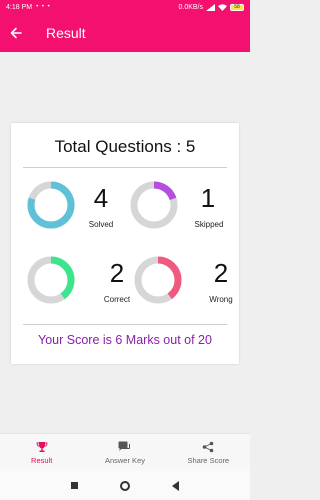 Image resolution: width=320 pixels, height=500 pixels. What do you see at coordinates (237, 7) in the screenshot?
I see `battery-icon: 58` at bounding box center [237, 7].